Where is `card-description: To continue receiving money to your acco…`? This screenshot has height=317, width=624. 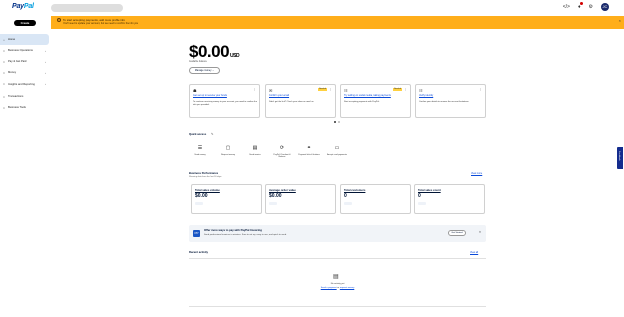
card-description: To continue receiving money to your acco… is located at coordinates (225, 103).